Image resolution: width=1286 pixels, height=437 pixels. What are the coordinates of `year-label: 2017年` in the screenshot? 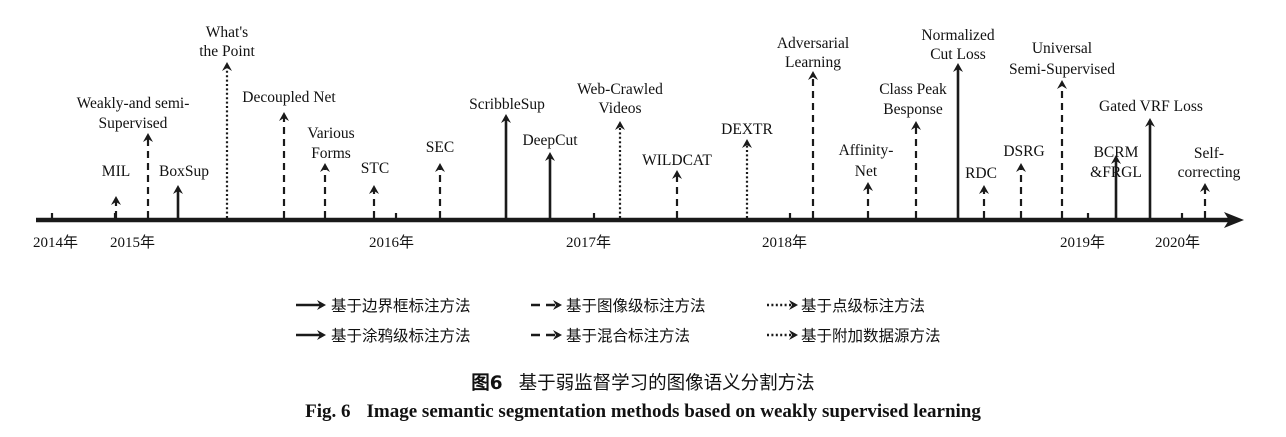 It's located at (588, 242).